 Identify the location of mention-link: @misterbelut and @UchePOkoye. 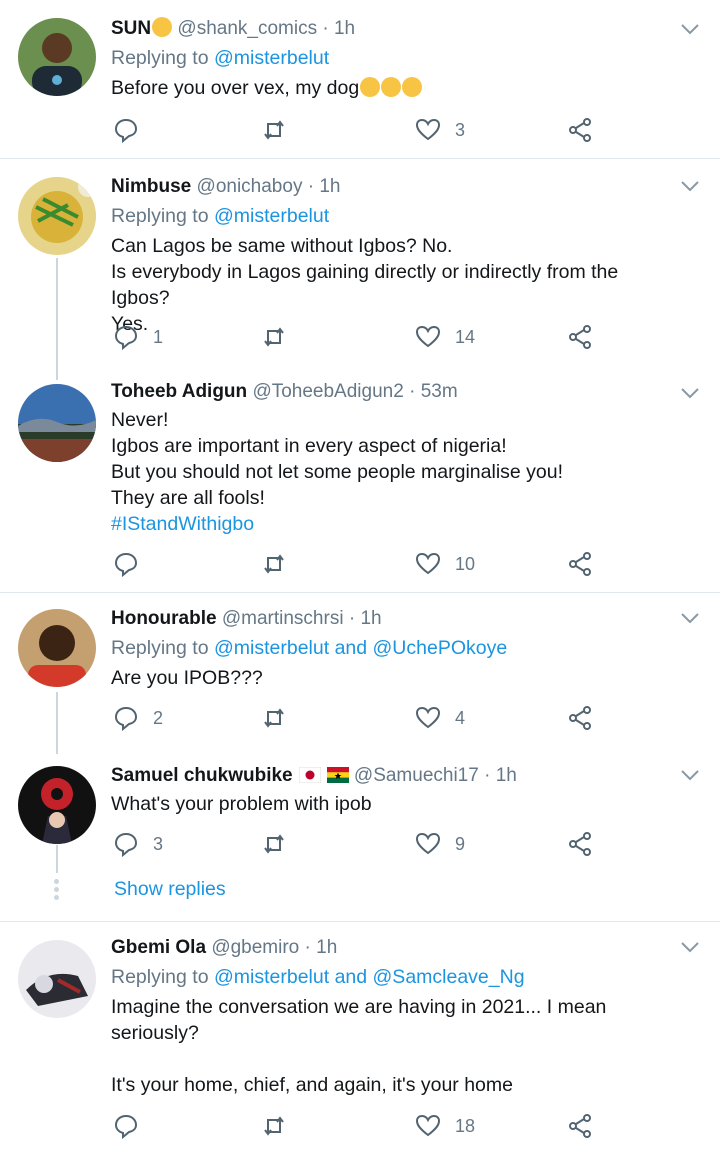
(360, 648).